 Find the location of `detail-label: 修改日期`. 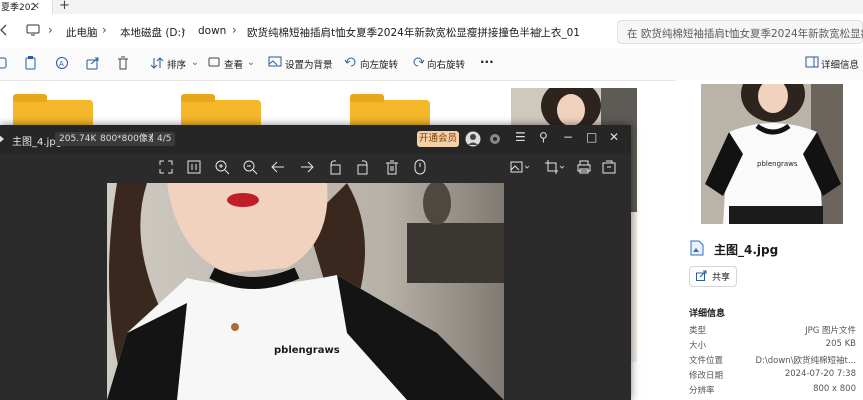

detail-label: 修改日期 is located at coordinates (706, 376).